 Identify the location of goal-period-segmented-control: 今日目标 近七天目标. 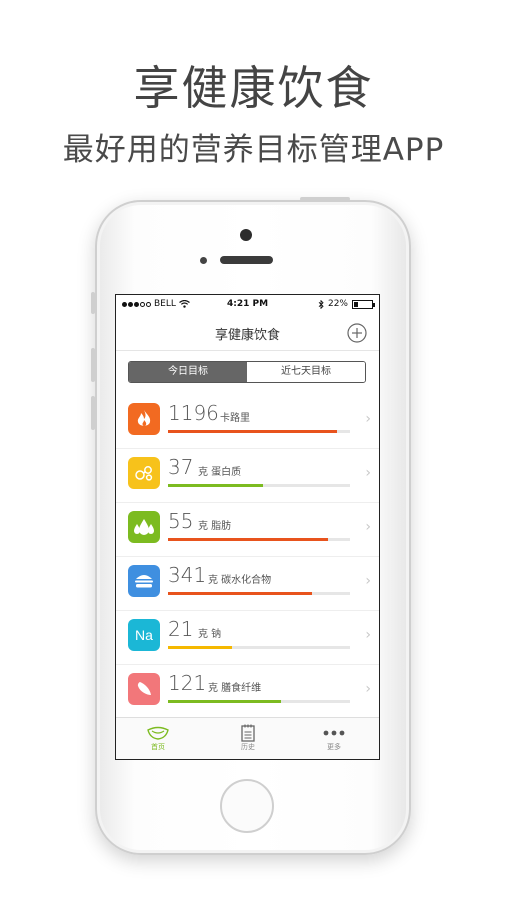
(247, 372).